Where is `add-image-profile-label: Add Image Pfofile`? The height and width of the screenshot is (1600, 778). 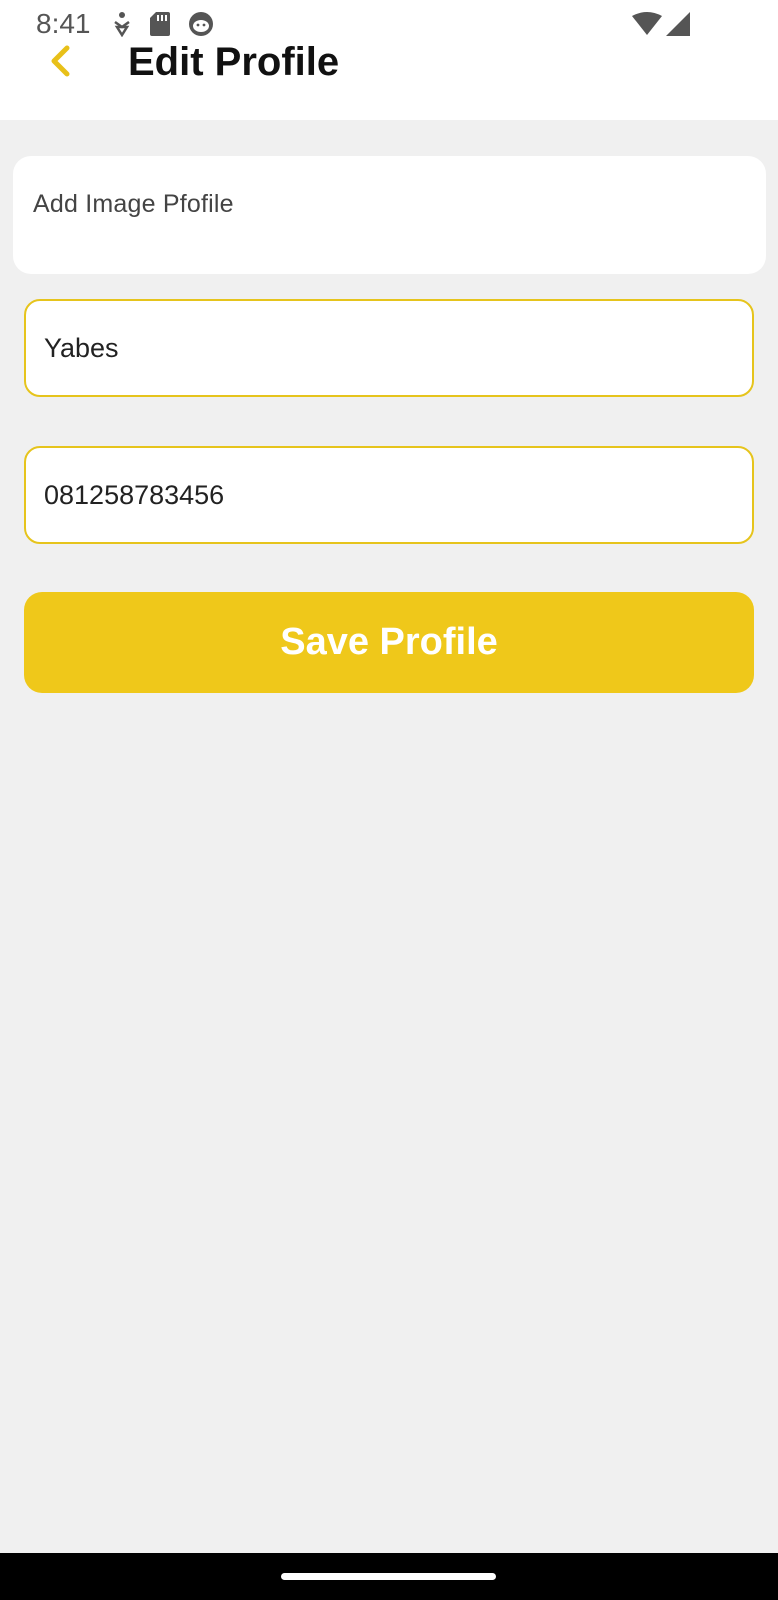
add-image-profile-label: Add Image Pfofile is located at coordinates (133, 204).